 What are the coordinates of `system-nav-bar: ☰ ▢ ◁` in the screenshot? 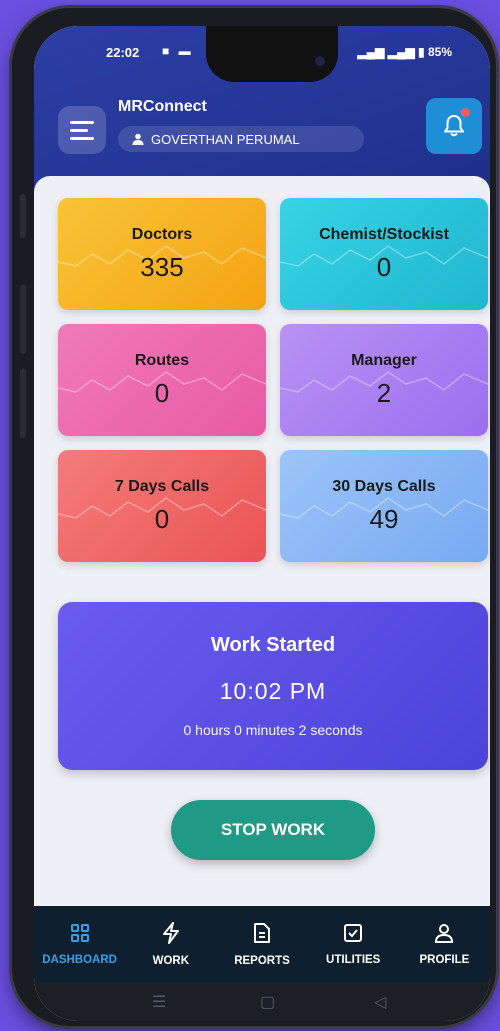 It's located at (262, 1001).